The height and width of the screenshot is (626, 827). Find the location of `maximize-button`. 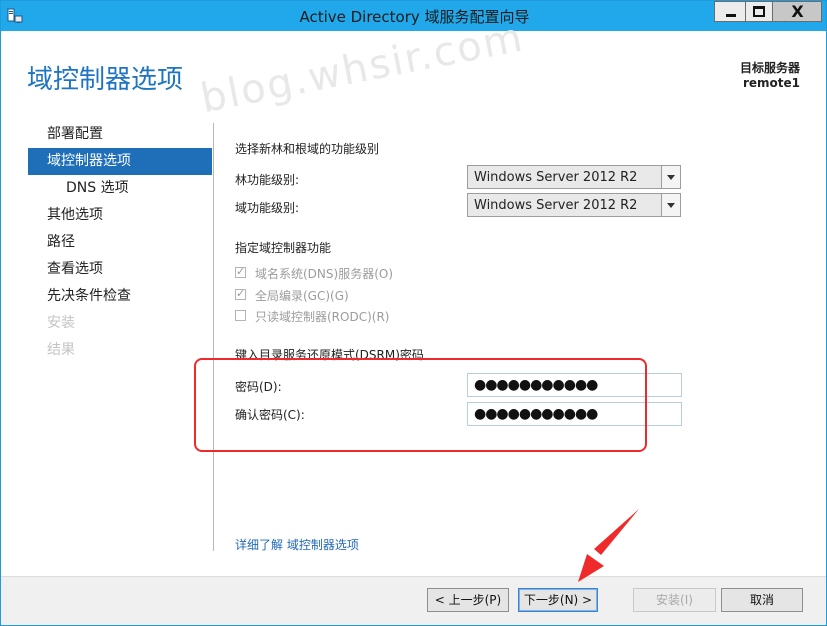

maximize-button is located at coordinates (759, 11).